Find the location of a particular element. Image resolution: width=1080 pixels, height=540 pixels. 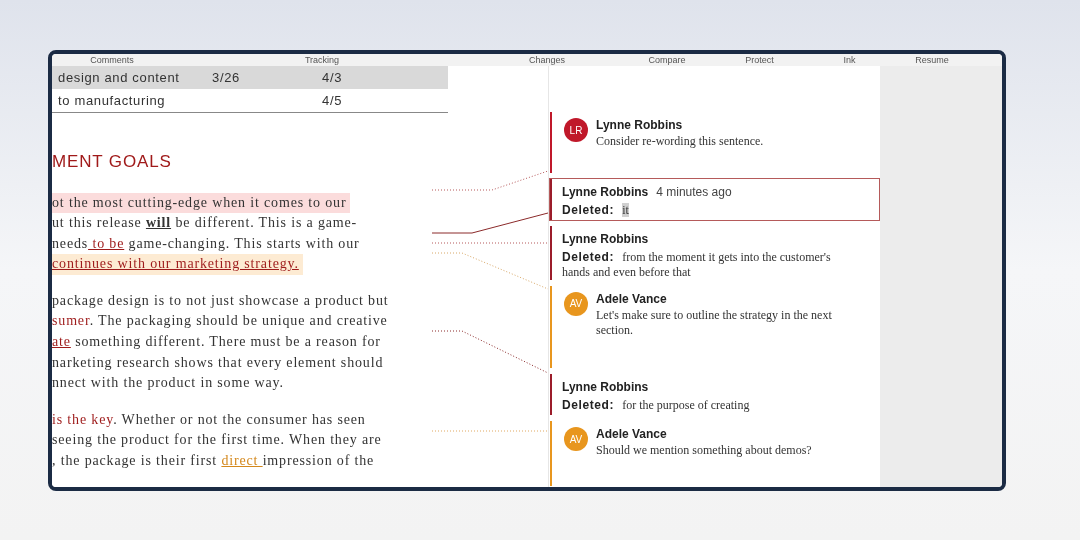

ribbon-group-label: Protect is located at coordinates (759, 60).